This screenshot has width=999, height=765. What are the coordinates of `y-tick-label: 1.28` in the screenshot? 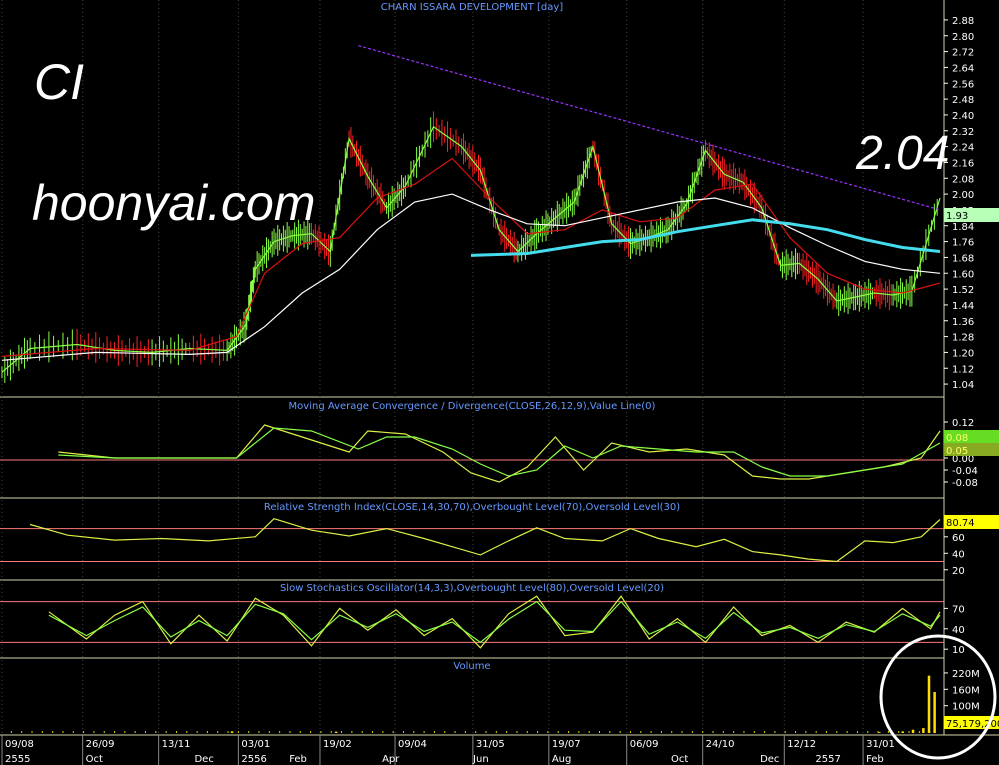 It's located at (963, 338).